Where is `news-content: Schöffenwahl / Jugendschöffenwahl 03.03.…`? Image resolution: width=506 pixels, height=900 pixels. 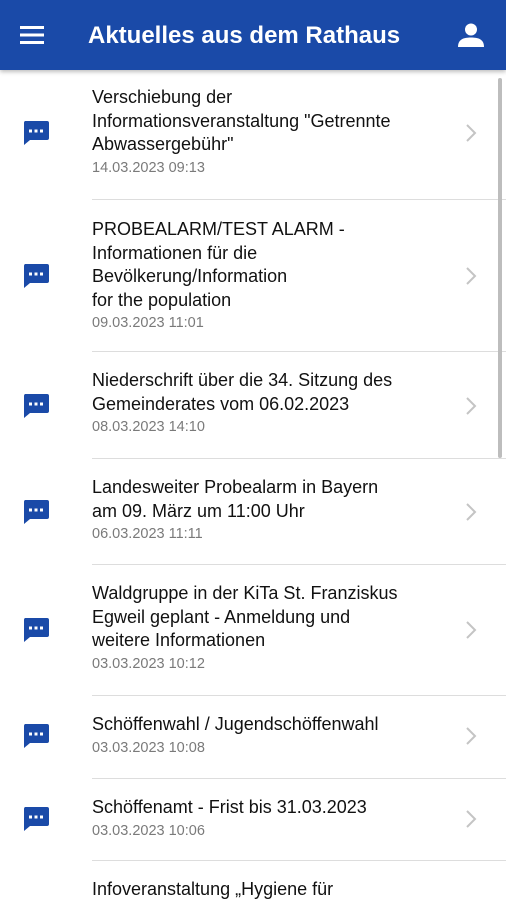
news-content: Schöffenwahl / Jugendschöffenwahl 03.03.… is located at coordinates (272, 734).